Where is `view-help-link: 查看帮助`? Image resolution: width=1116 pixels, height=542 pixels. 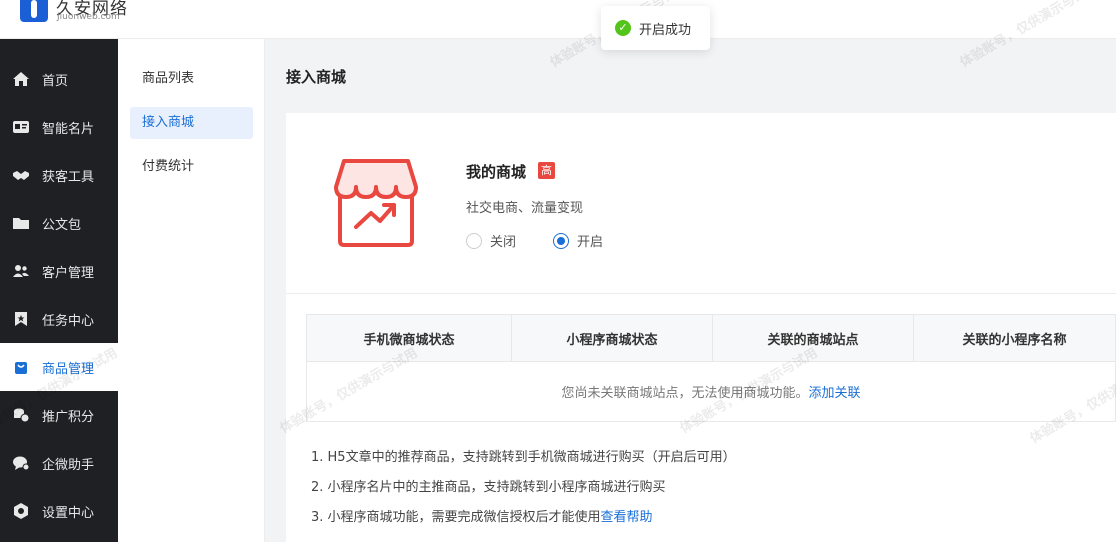 view-help-link: 查看帮助 is located at coordinates (627, 517).